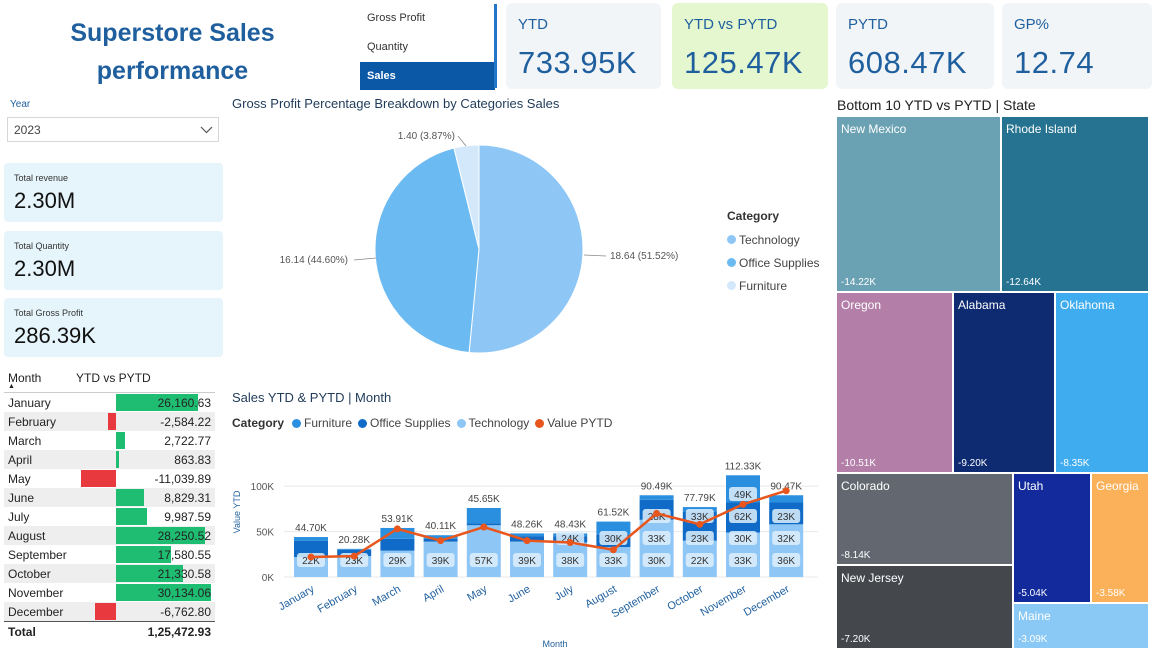  I want to click on bar-total-label: 20.28K, so click(354, 540).